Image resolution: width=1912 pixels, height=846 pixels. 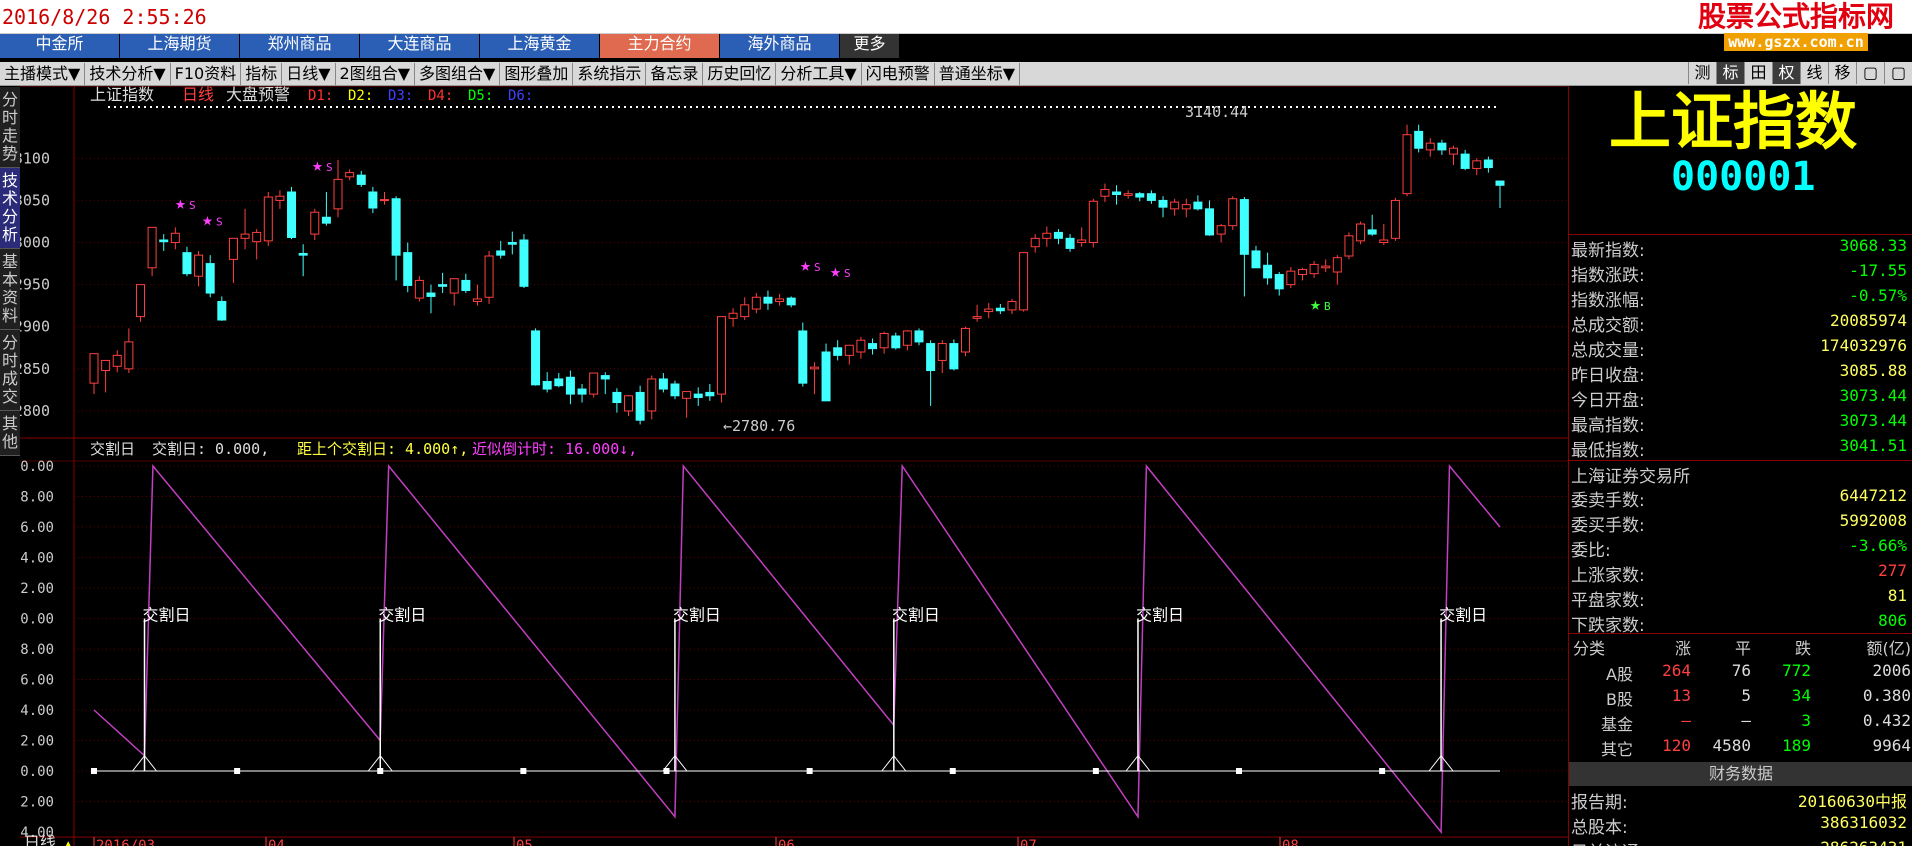 What do you see at coordinates (1806, 720) in the screenshot?
I see `table-cell-down: 3` at bounding box center [1806, 720].